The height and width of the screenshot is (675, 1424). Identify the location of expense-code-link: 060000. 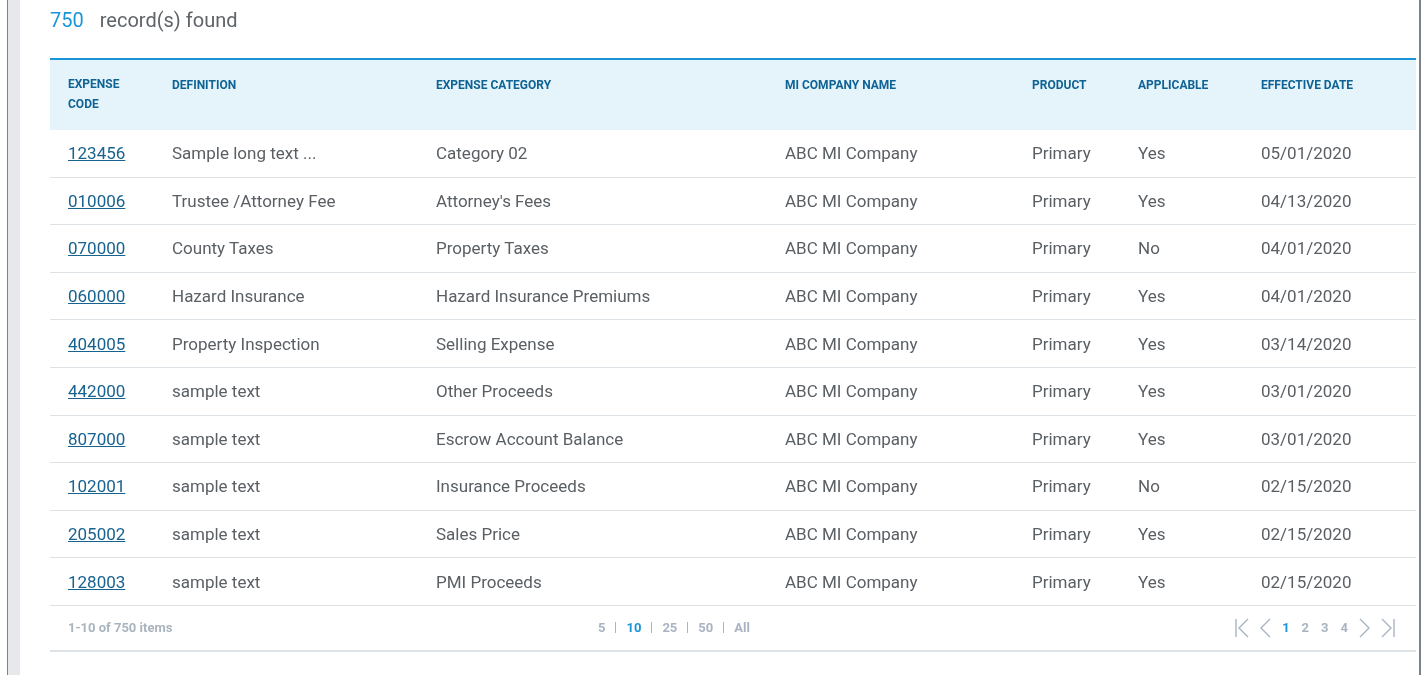
(97, 296).